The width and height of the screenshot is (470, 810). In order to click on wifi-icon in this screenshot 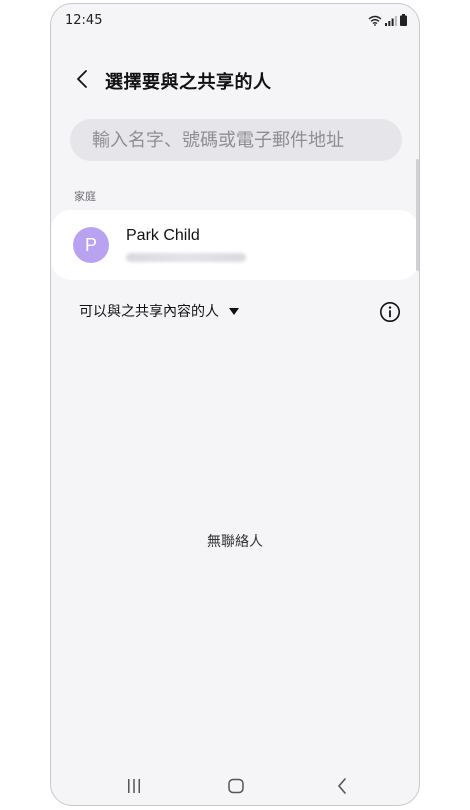, I will do `click(375, 20)`.